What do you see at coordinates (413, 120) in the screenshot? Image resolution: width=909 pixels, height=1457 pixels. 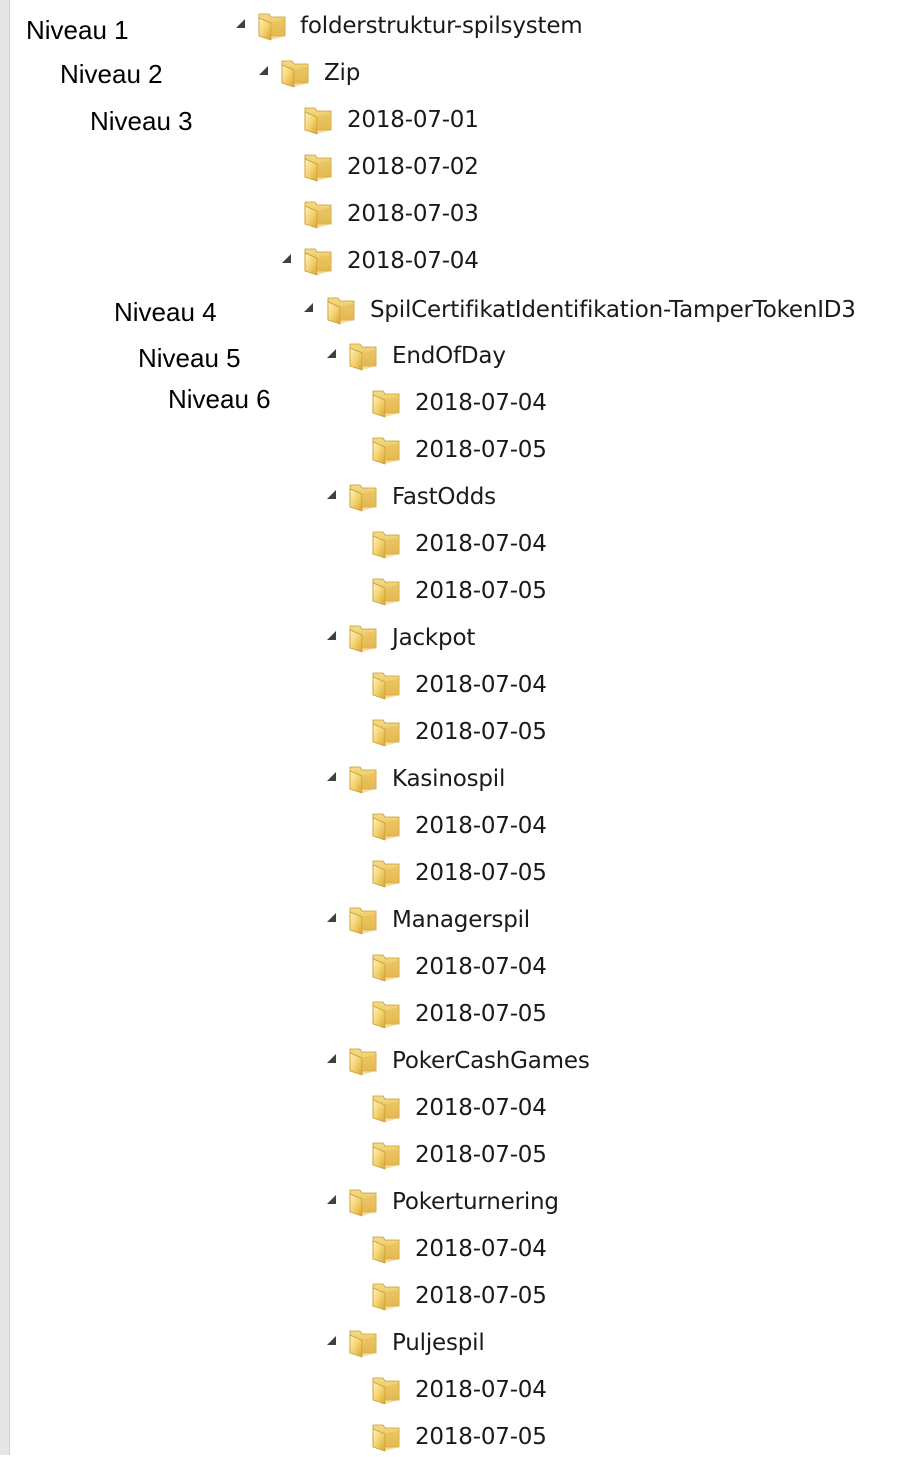 I see `folder-label: 2018-07-01` at bounding box center [413, 120].